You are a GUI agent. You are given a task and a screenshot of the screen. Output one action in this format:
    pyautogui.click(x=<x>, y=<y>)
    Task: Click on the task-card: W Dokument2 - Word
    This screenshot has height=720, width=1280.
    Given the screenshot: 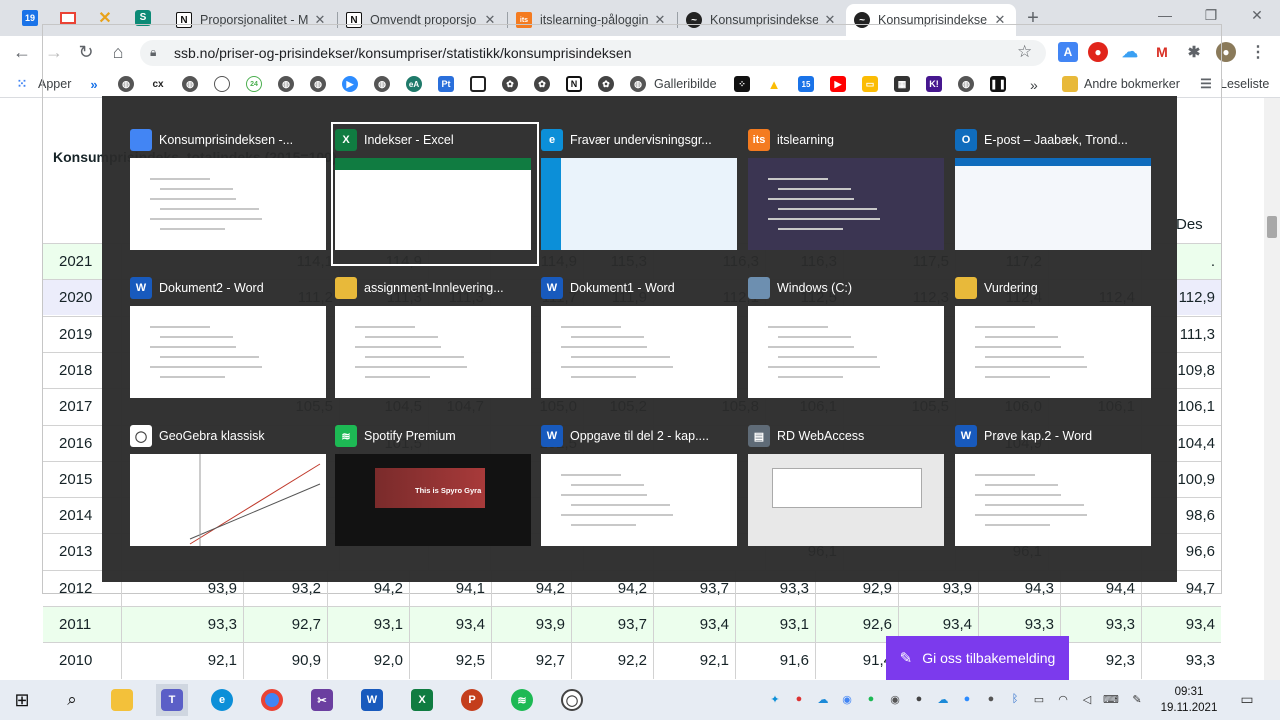 What is the action you would take?
    pyautogui.click(x=230, y=342)
    